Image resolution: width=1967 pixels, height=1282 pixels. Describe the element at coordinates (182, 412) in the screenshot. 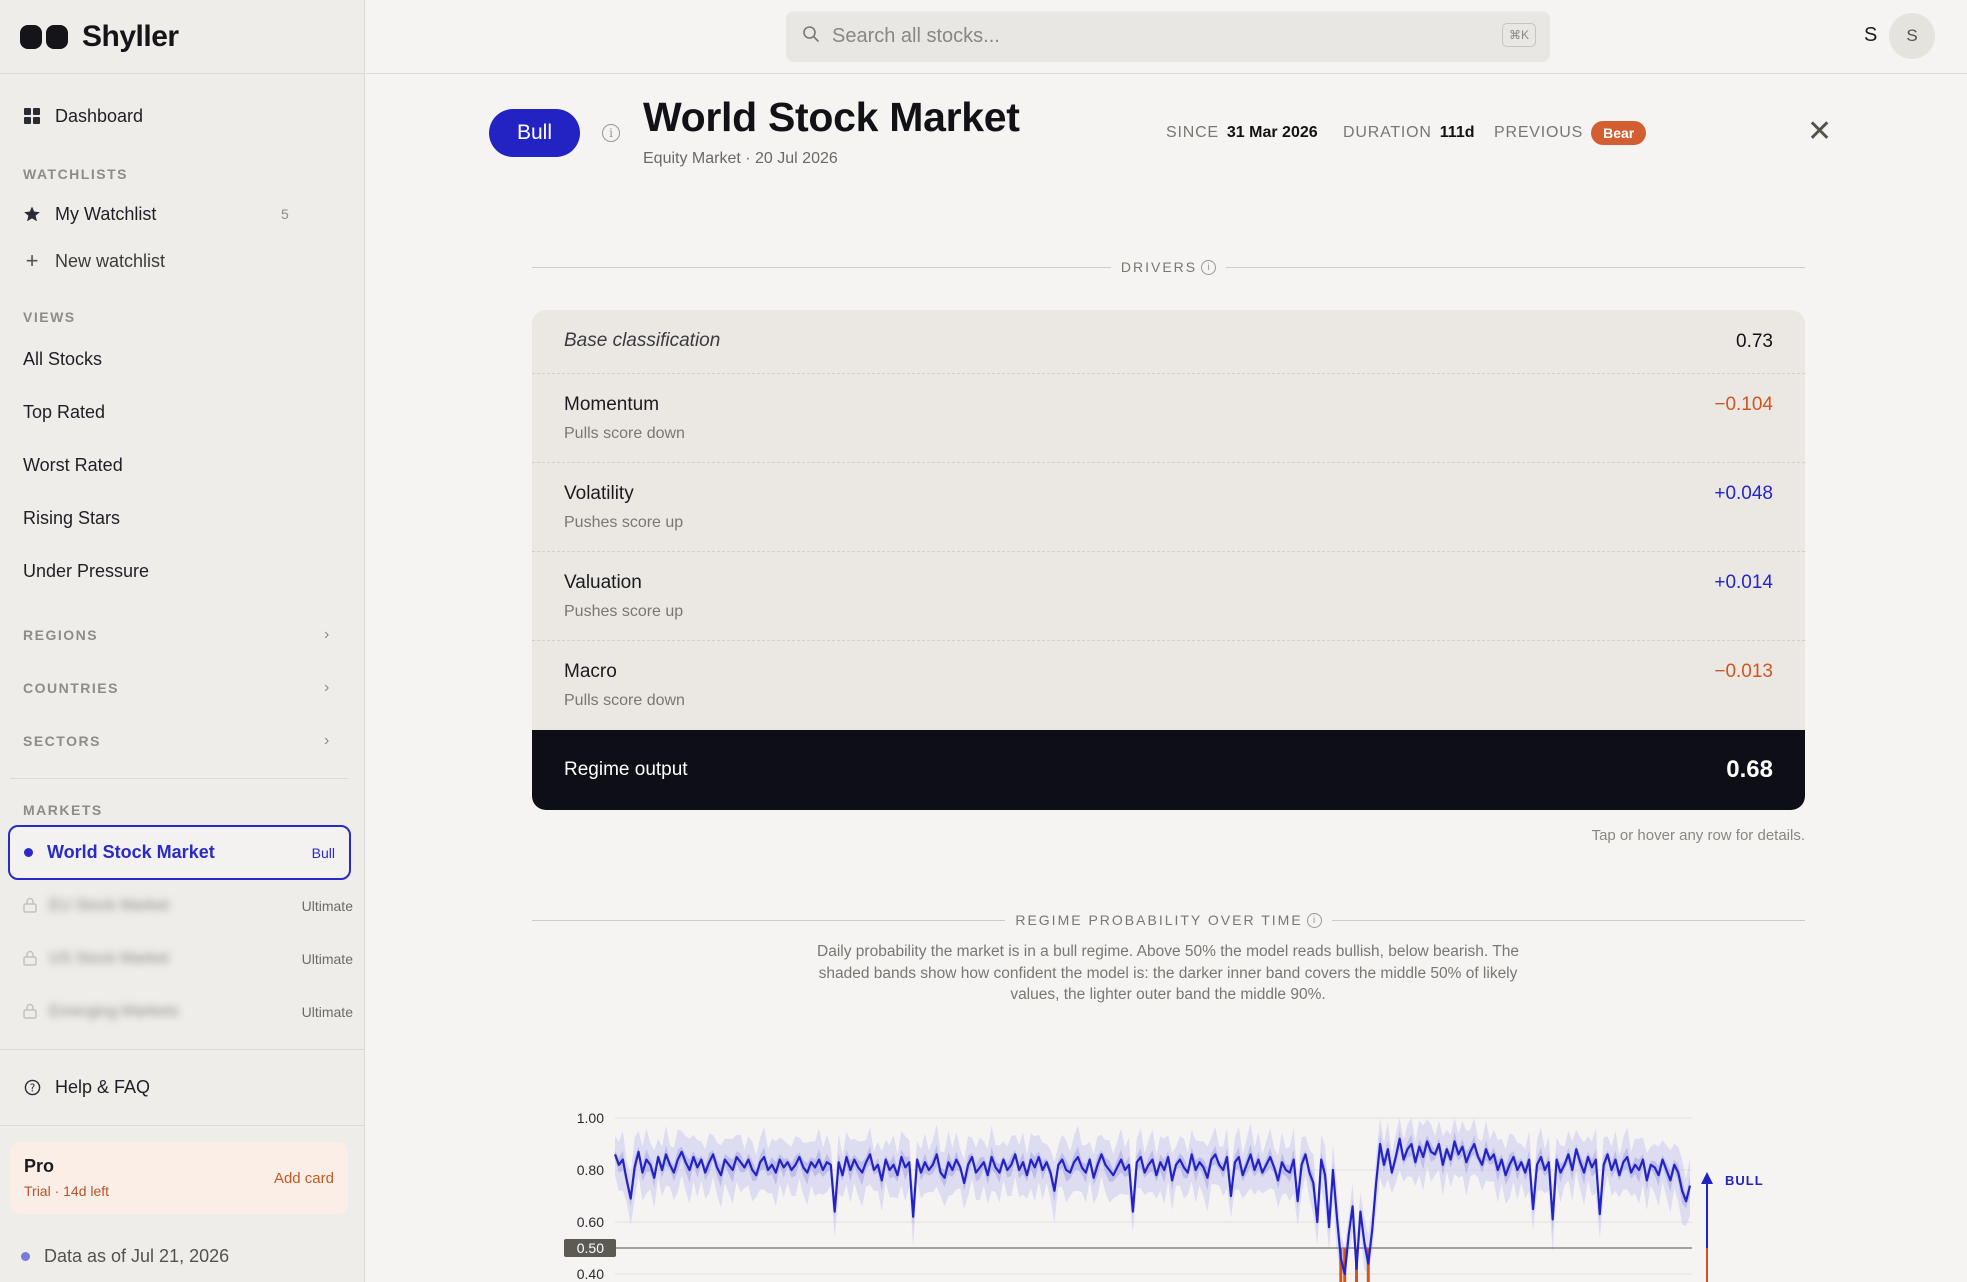

I see `sidebar-item-top-rated: Top Rated` at that location.